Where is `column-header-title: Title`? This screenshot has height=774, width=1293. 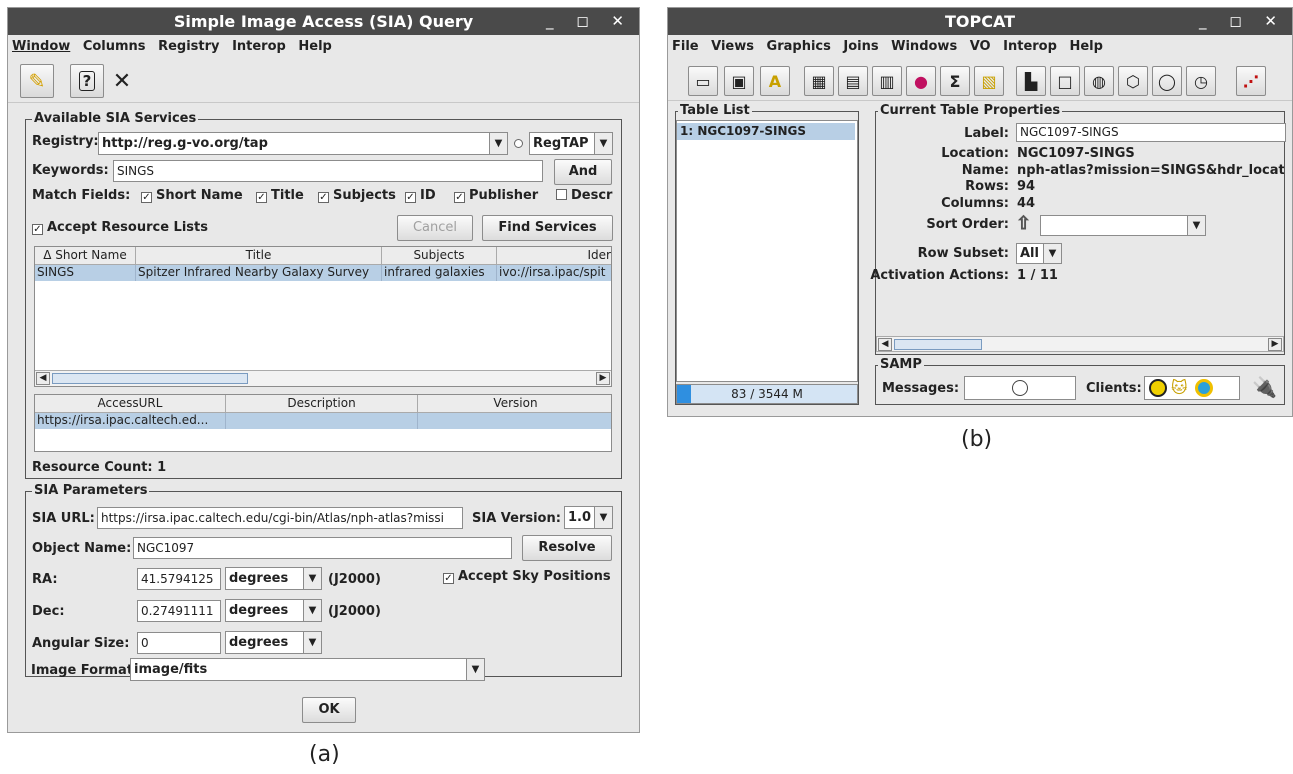
column-header-title: Title is located at coordinates (259, 256).